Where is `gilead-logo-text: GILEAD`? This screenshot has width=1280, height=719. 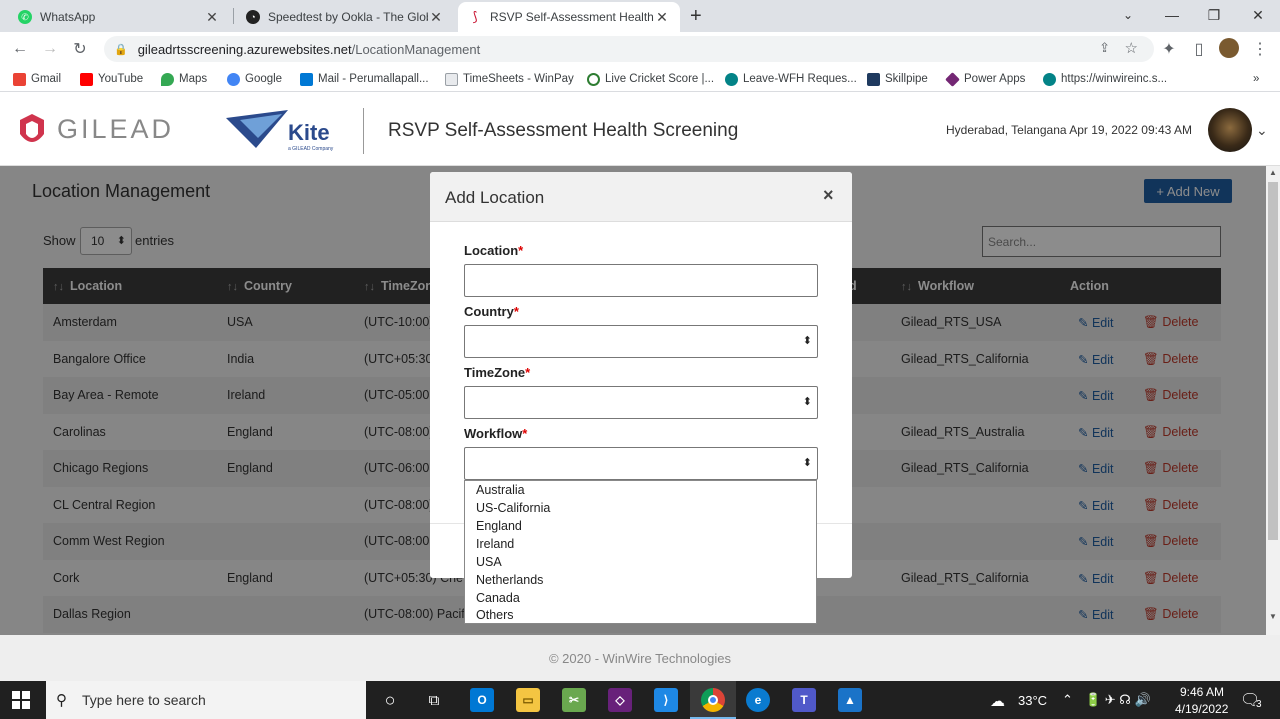
gilead-logo-text: GILEAD is located at coordinates (116, 129).